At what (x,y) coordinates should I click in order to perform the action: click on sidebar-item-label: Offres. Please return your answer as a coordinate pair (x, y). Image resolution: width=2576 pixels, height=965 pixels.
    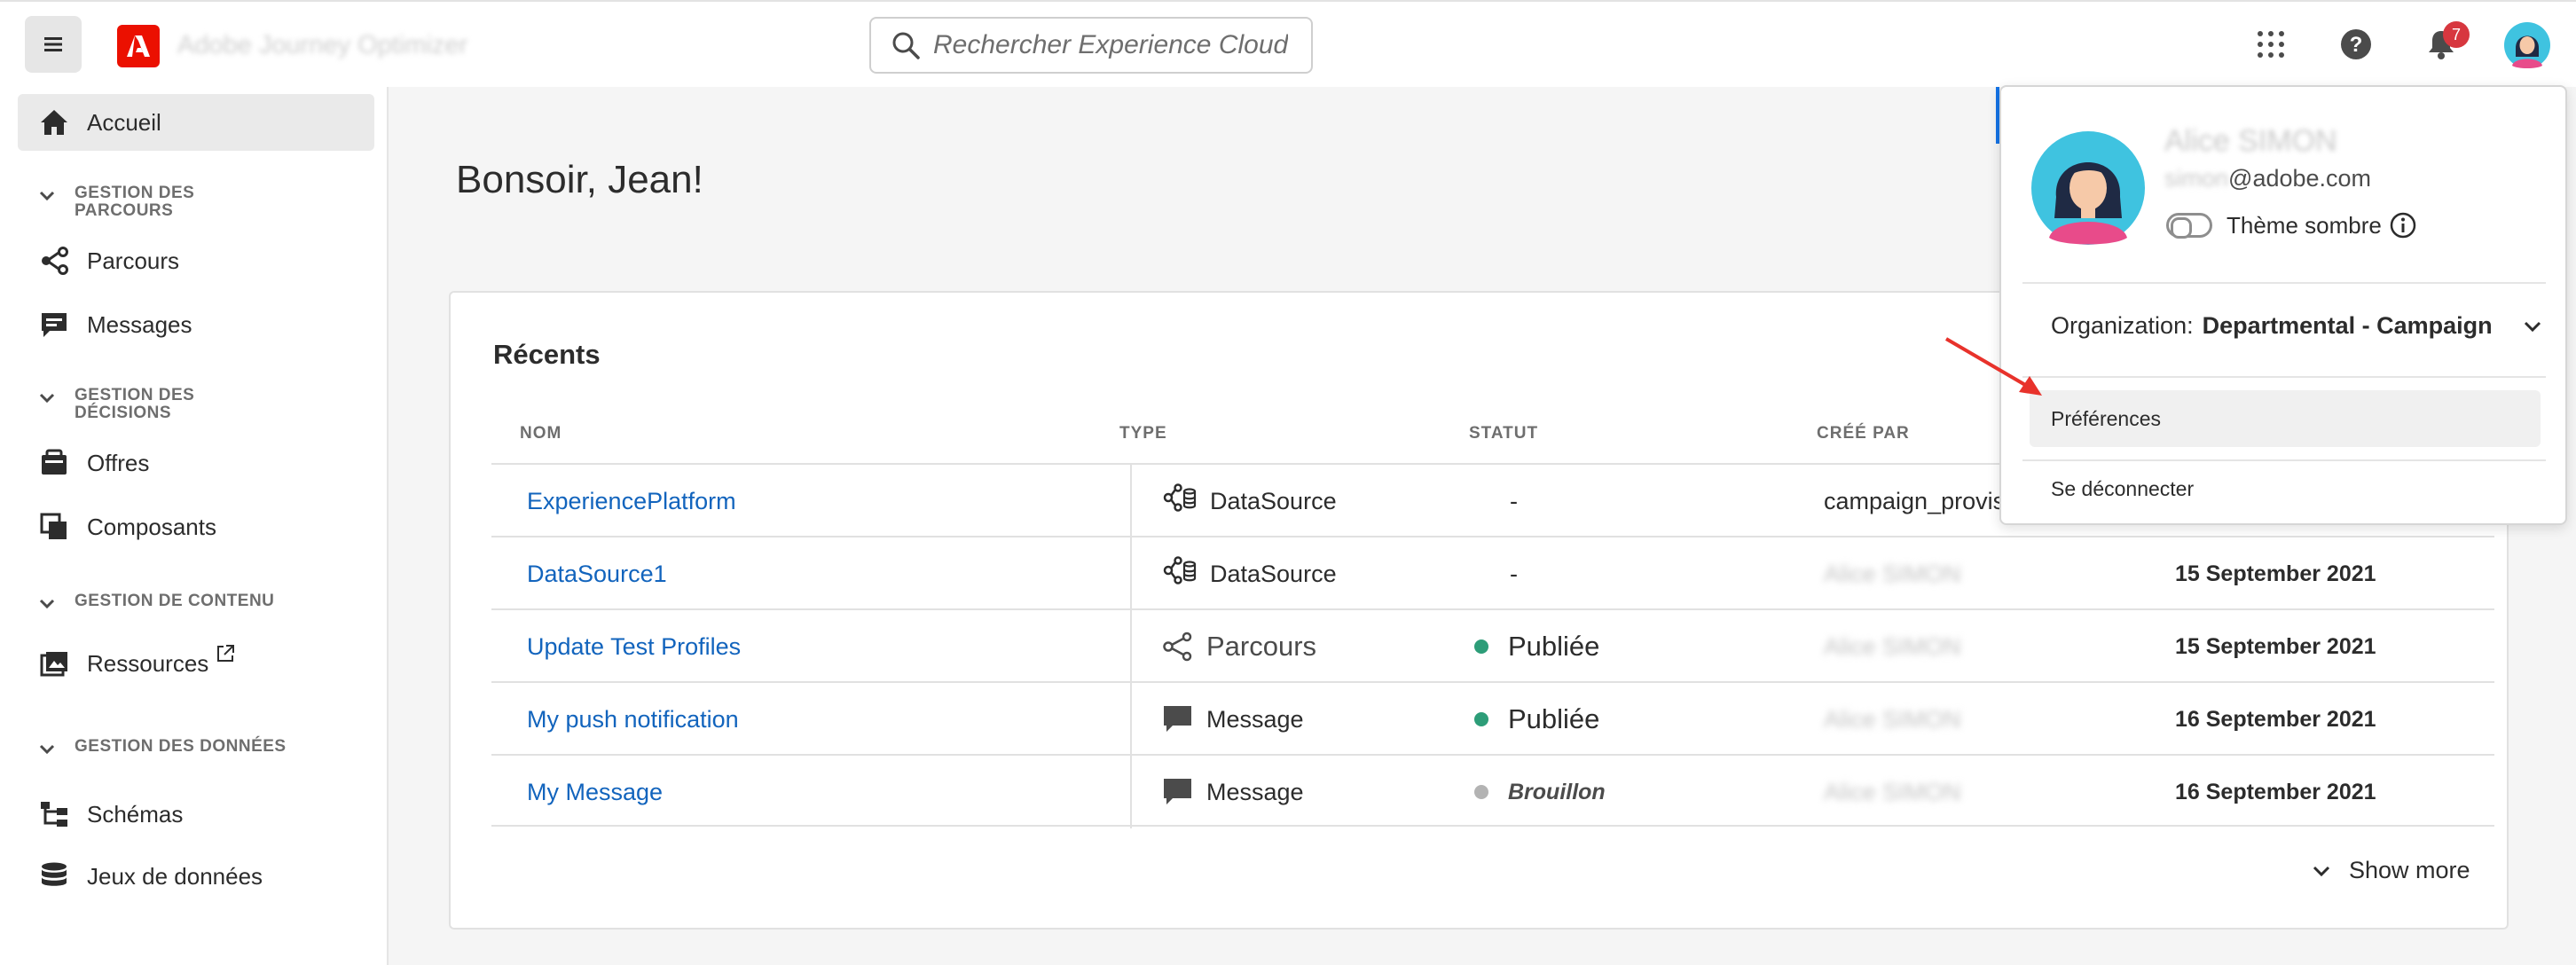
    Looking at the image, I should click on (118, 462).